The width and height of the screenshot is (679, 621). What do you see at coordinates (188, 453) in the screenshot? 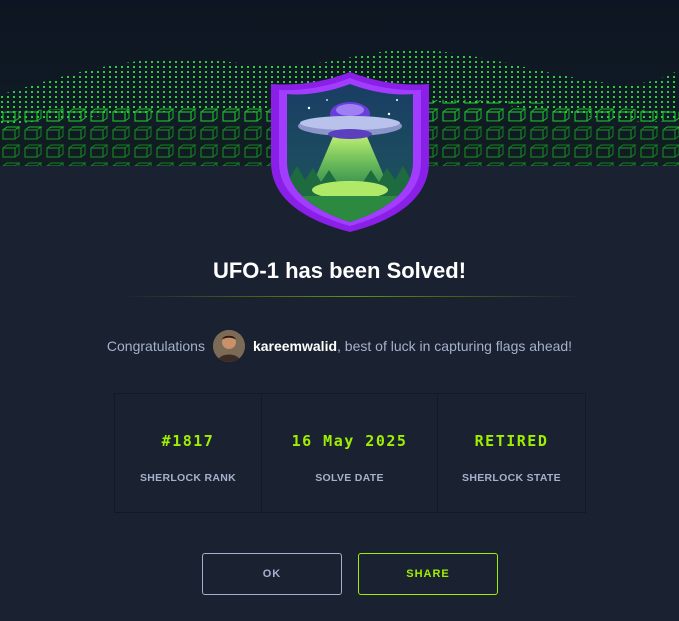
I see `stat-rank: #1817 SHERLOCK RANK` at bounding box center [188, 453].